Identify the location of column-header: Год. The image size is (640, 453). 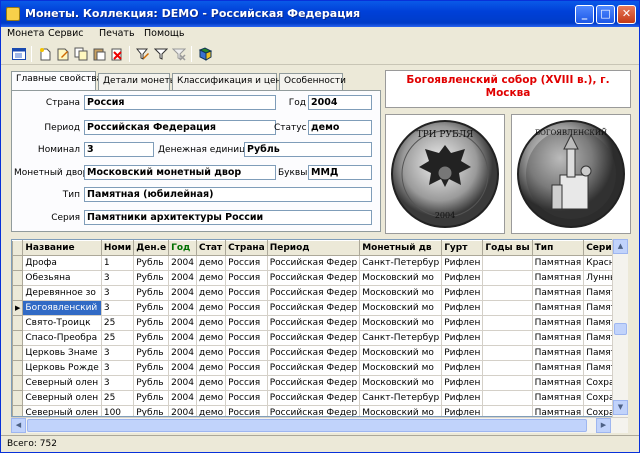
(183, 248).